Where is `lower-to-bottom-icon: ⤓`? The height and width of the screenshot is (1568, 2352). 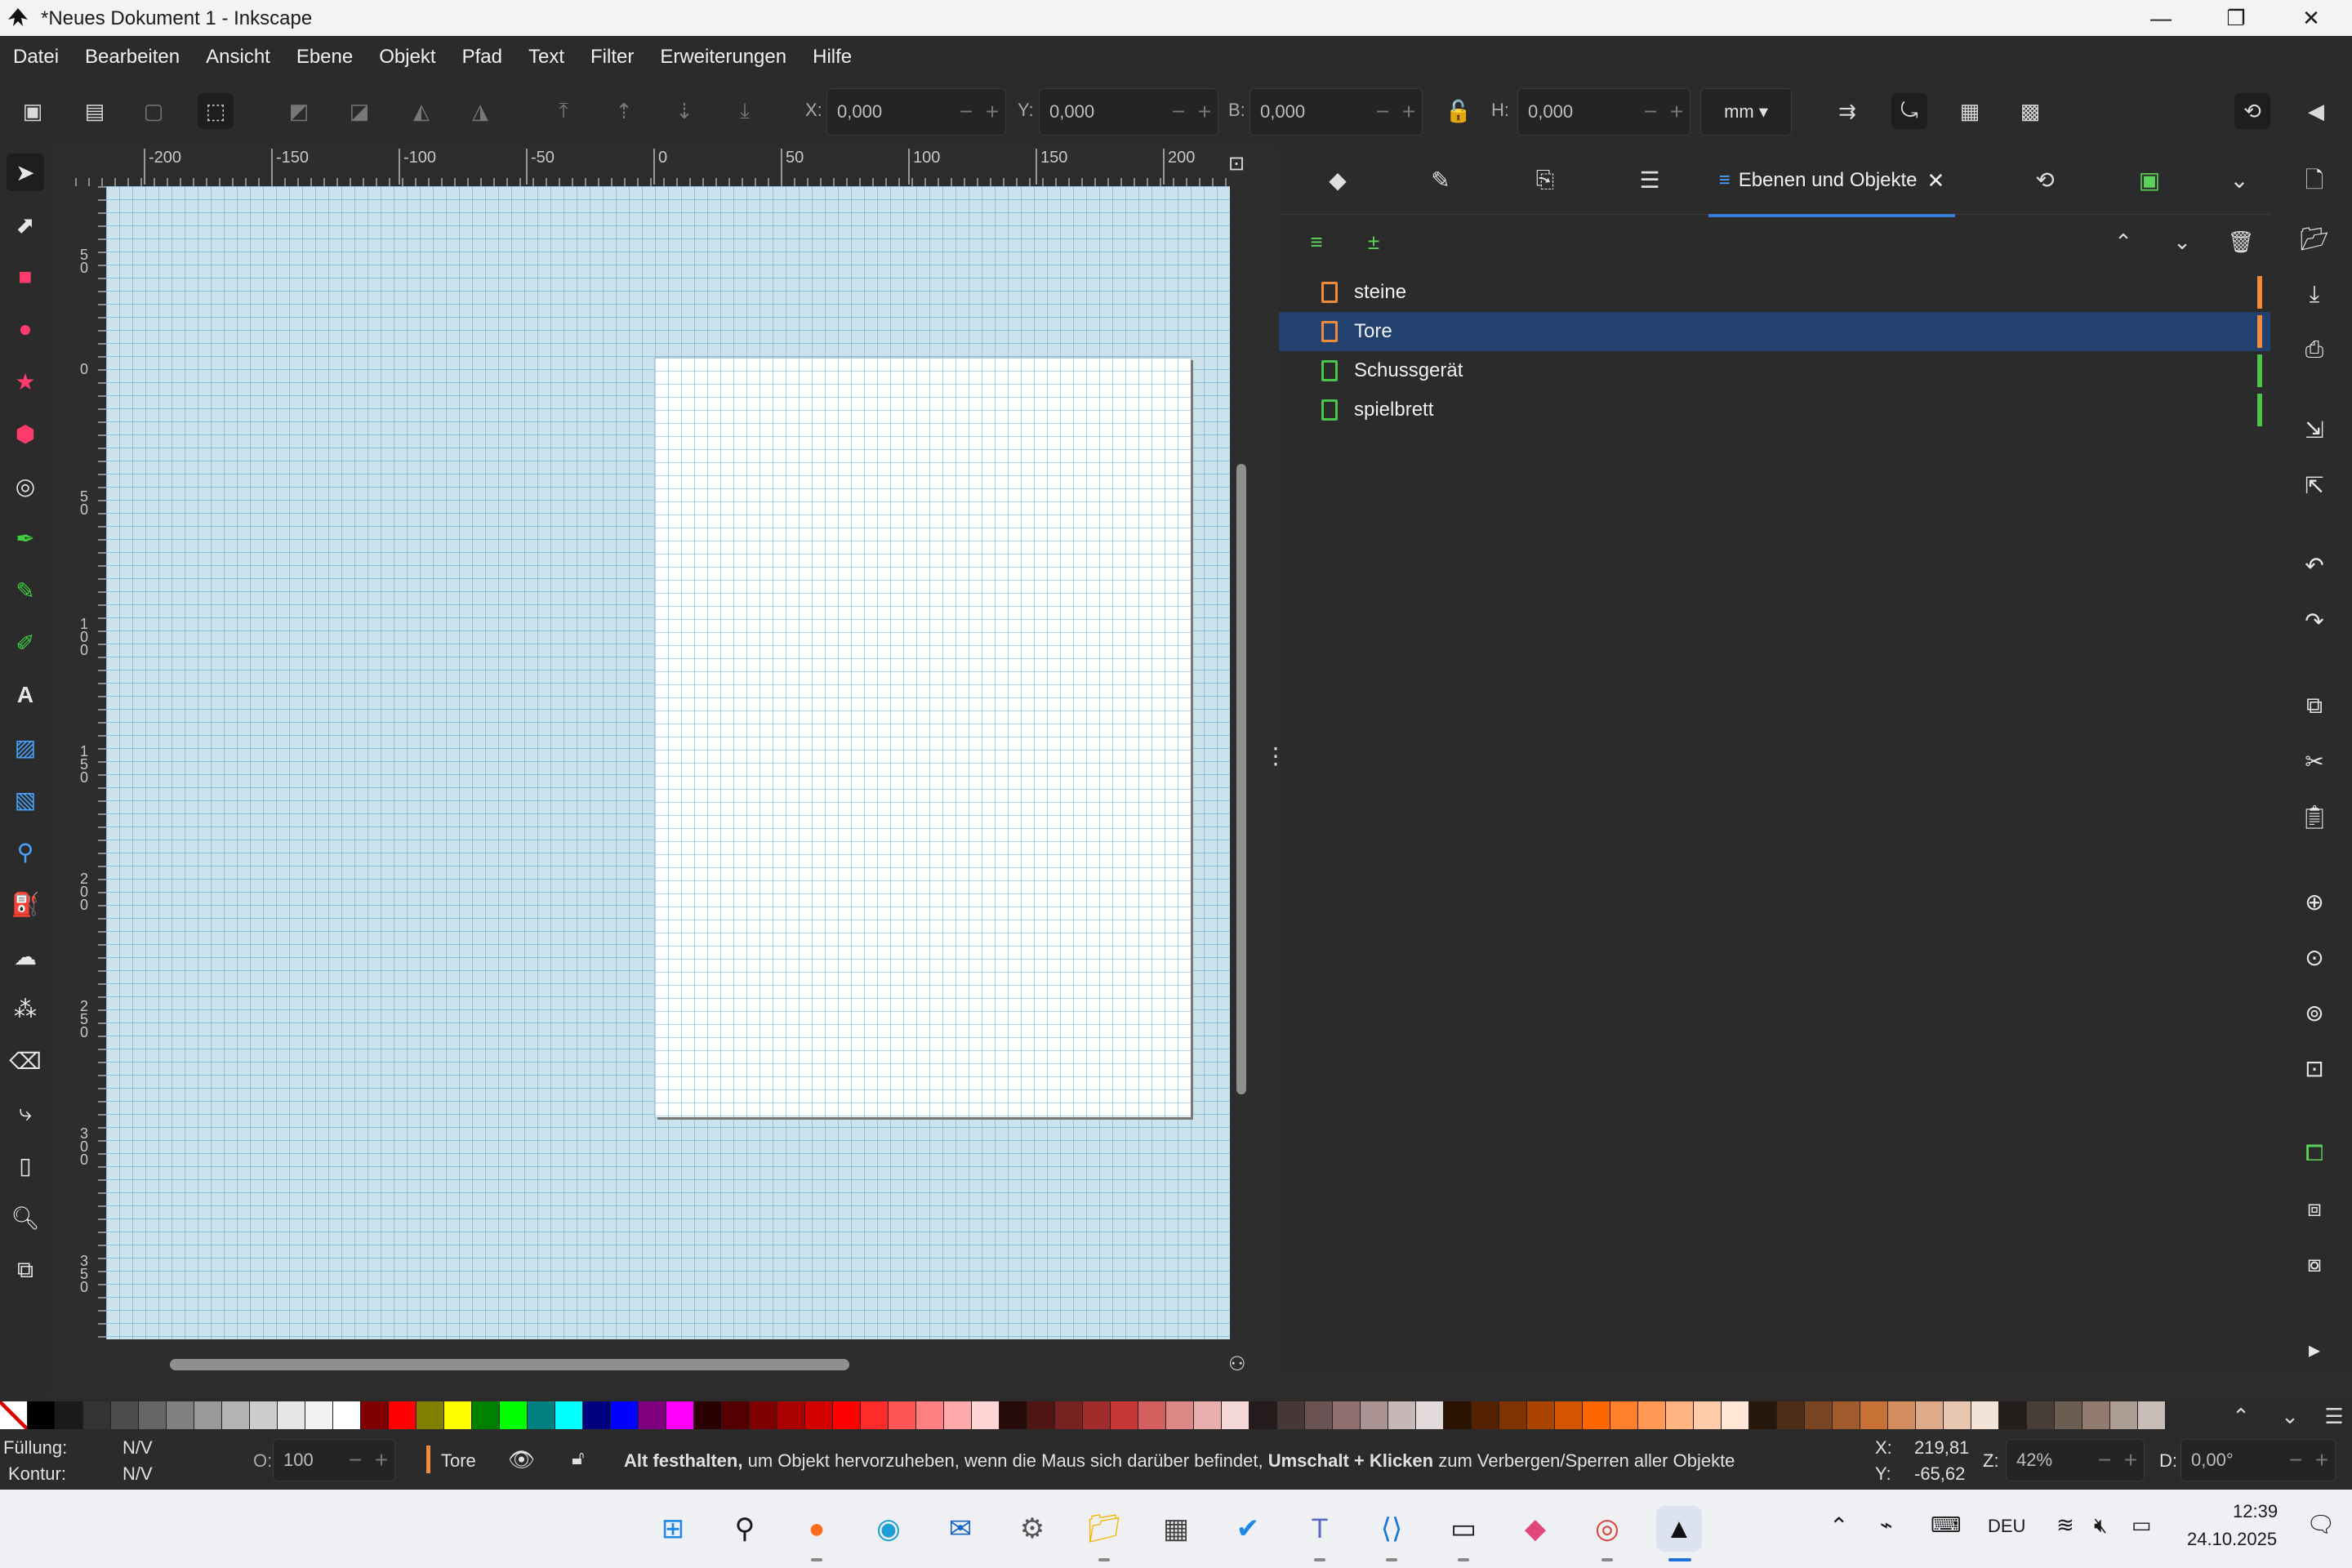 lower-to-bottom-icon: ⤓ is located at coordinates (745, 111).